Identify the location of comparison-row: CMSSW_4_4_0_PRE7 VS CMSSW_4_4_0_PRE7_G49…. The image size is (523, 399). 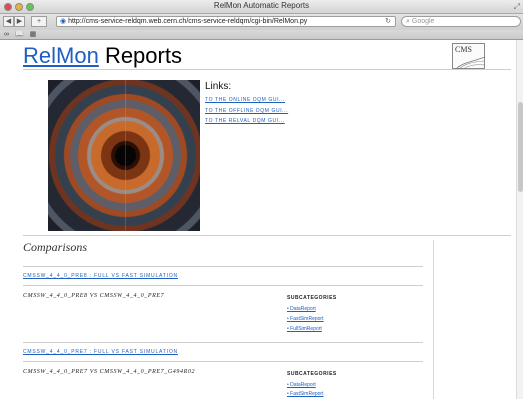
(109, 372).